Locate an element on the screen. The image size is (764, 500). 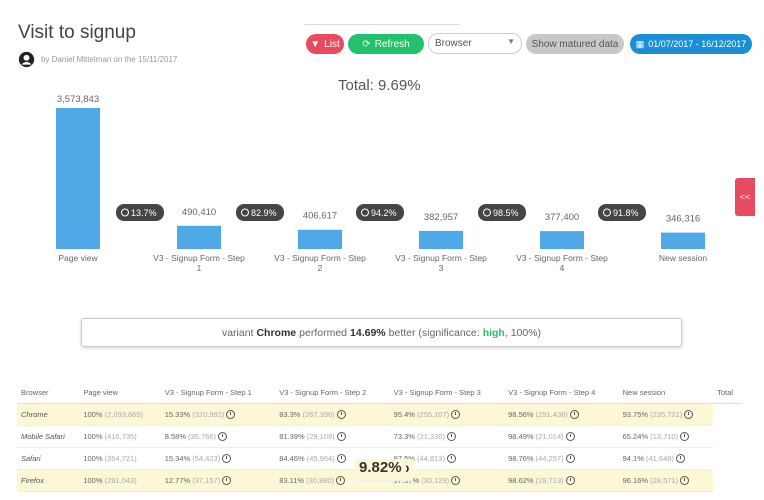
table-header-cell: V3 - Signup Form - Step 3 is located at coordinates (447, 393).